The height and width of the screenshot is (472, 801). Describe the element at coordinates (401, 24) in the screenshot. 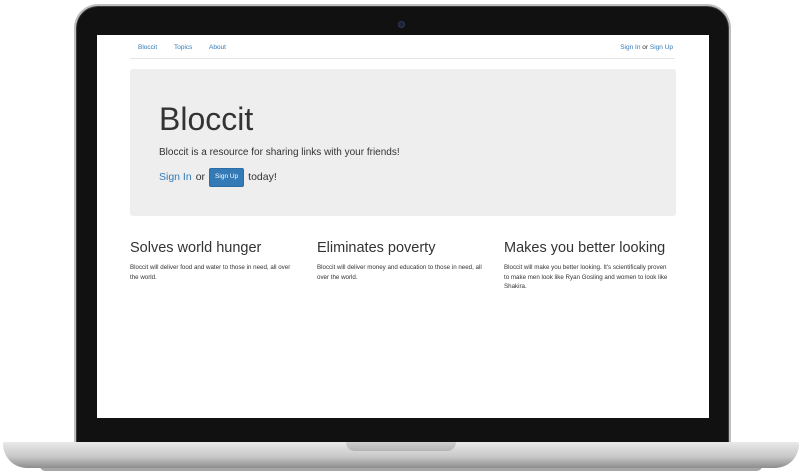

I see `camera-icon` at that location.